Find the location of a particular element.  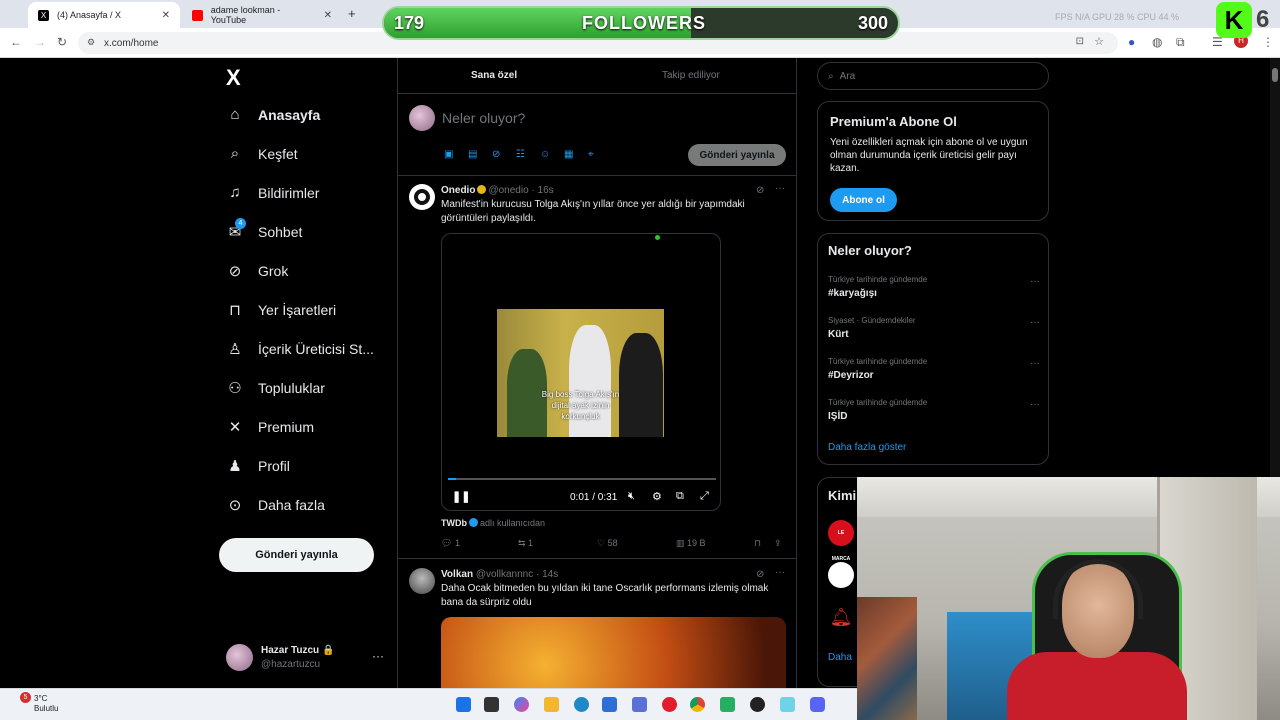

trend-item: Siyaset · Gündemdekiler Kürt ··· is located at coordinates (934, 334).